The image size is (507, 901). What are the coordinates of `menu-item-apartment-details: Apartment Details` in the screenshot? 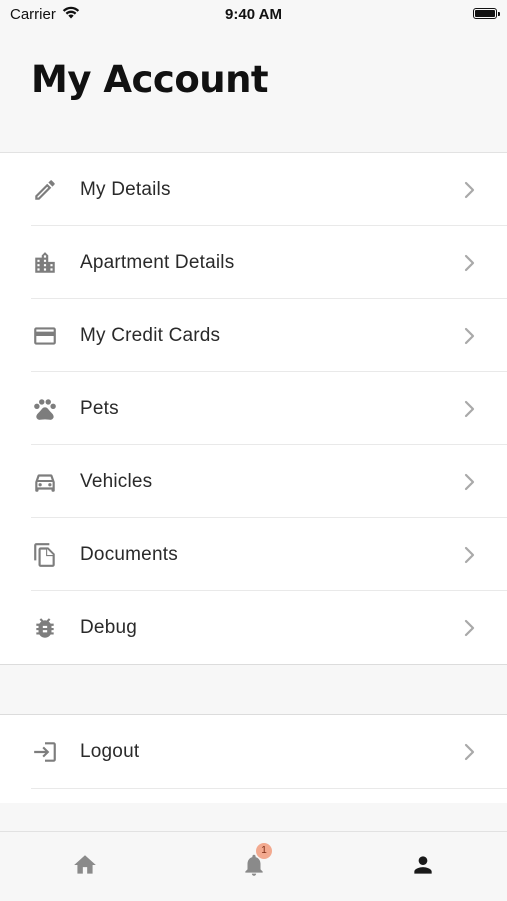 It's located at (253, 262).